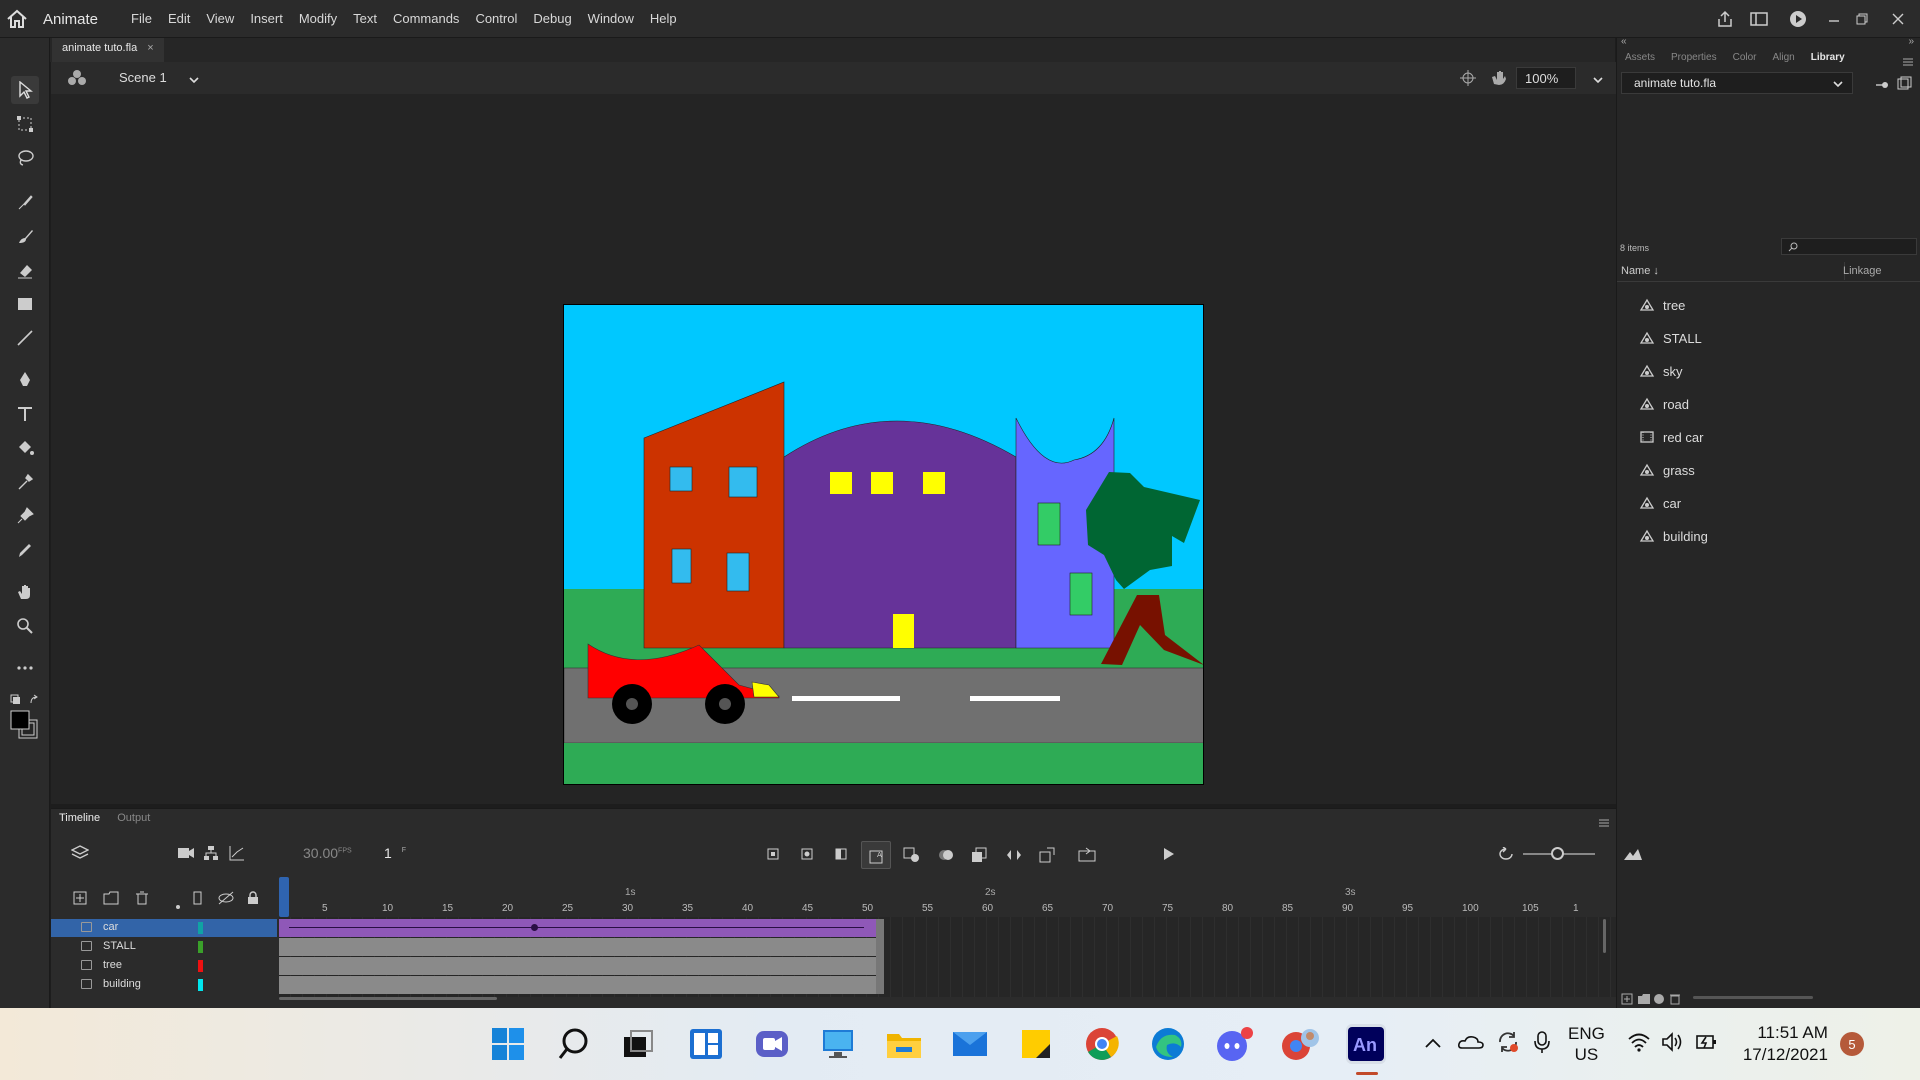 This screenshot has width=1920, height=1080. What do you see at coordinates (772, 1044) in the screenshot?
I see `teams-chat-icon` at bounding box center [772, 1044].